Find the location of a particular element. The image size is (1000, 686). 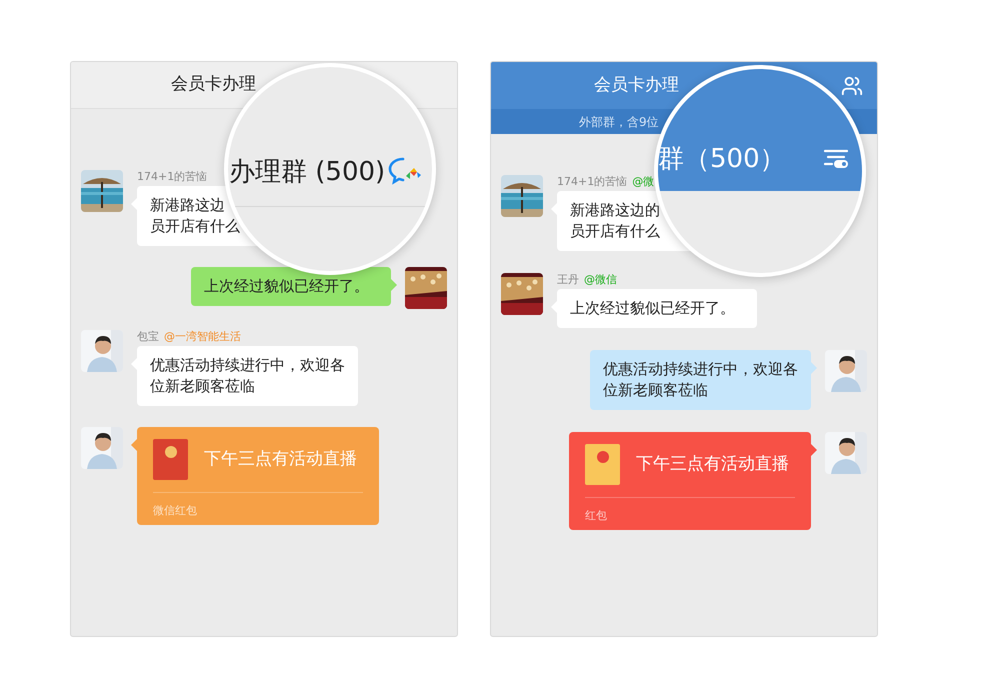

sender-name: 王丹 is located at coordinates (568, 280).